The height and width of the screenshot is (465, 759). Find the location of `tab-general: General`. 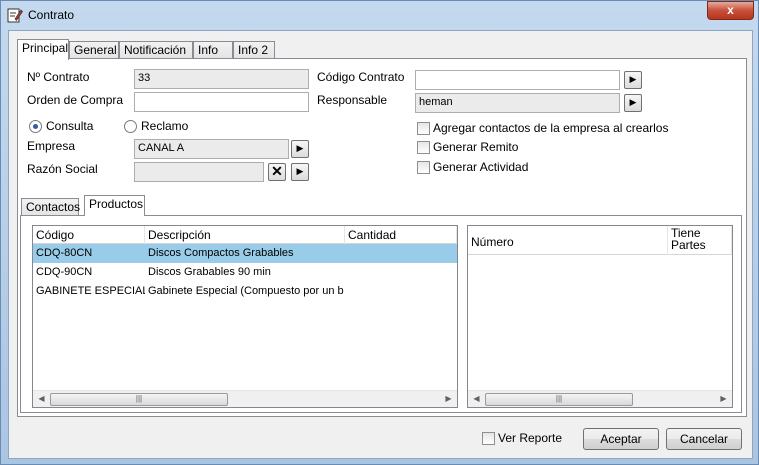

tab-general: General is located at coordinates (94, 50).